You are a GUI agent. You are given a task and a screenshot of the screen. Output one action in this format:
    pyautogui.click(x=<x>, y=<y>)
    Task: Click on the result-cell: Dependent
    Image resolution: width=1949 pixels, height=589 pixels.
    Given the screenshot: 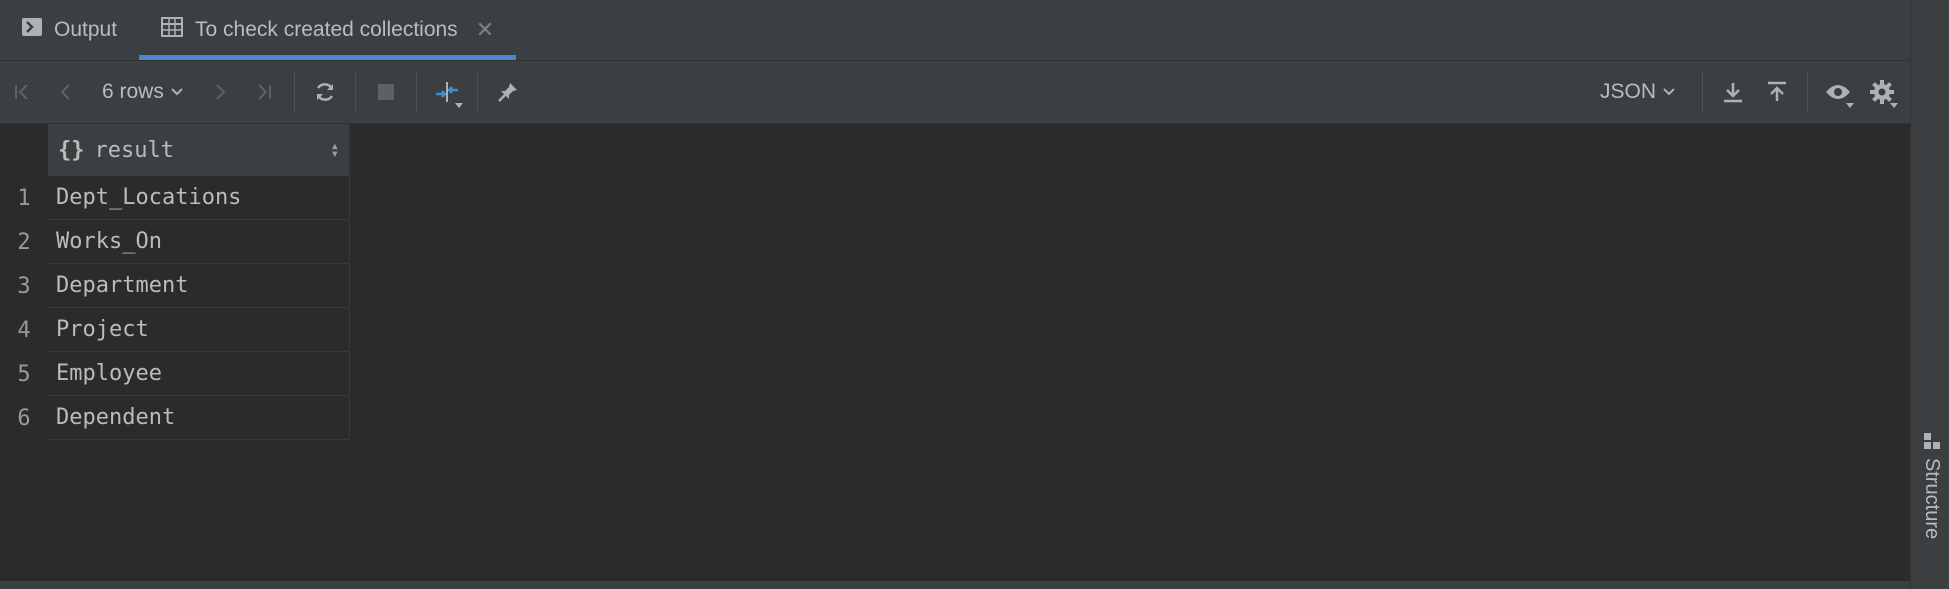 What is the action you would take?
    pyautogui.click(x=199, y=418)
    